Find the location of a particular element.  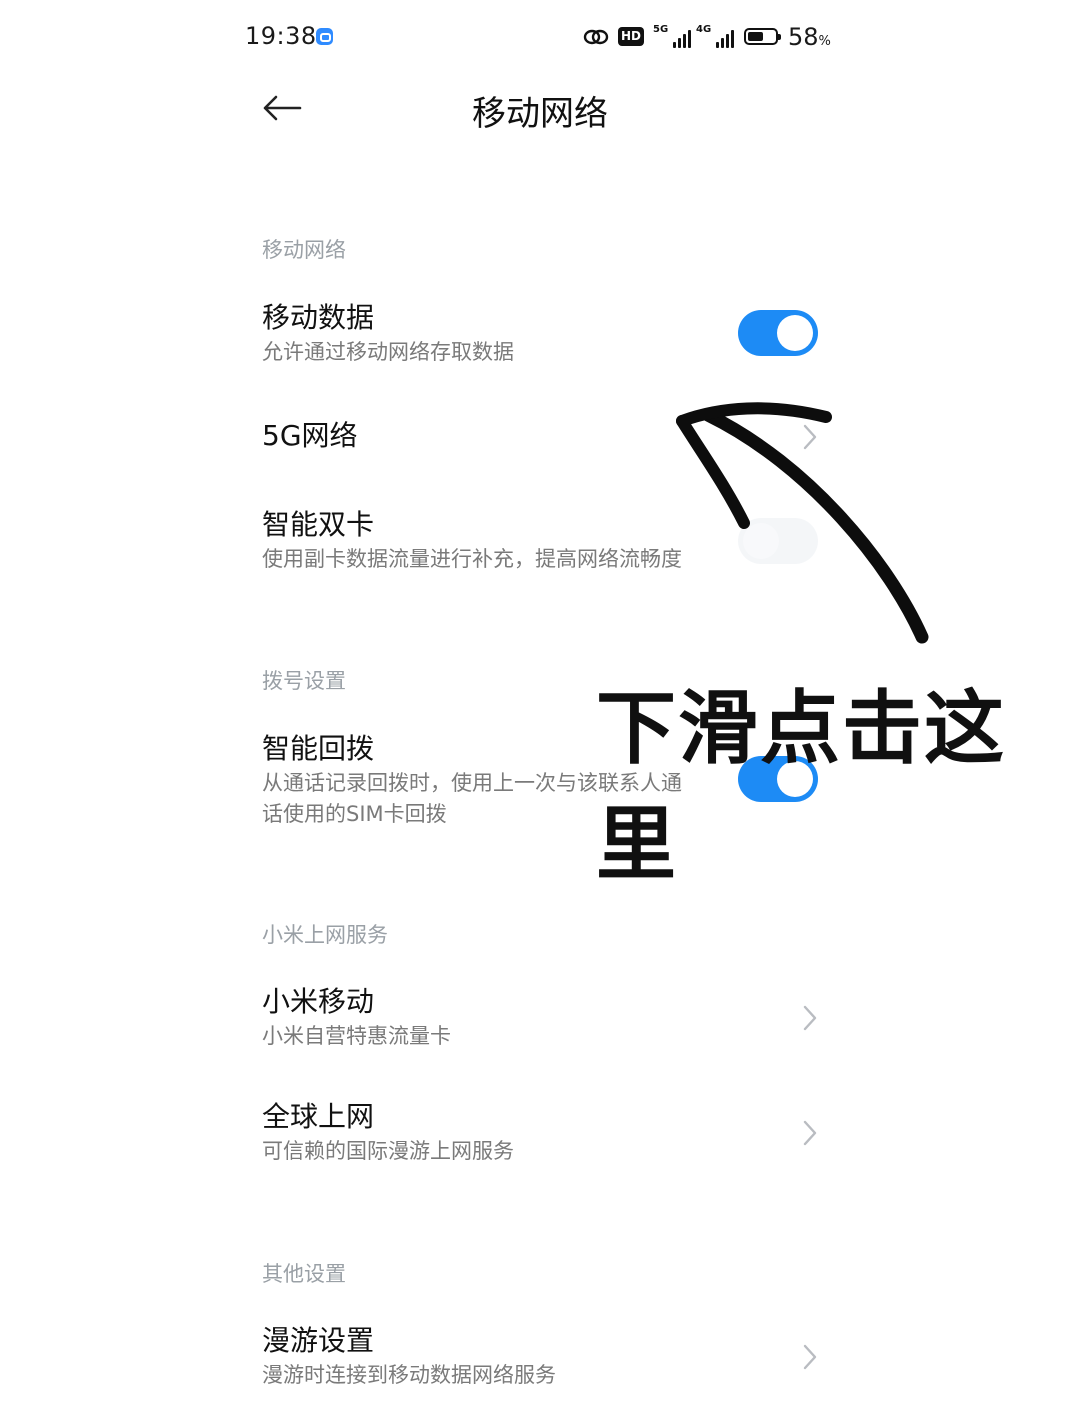

signal-4g-label: 4G is located at coordinates (704, 29).